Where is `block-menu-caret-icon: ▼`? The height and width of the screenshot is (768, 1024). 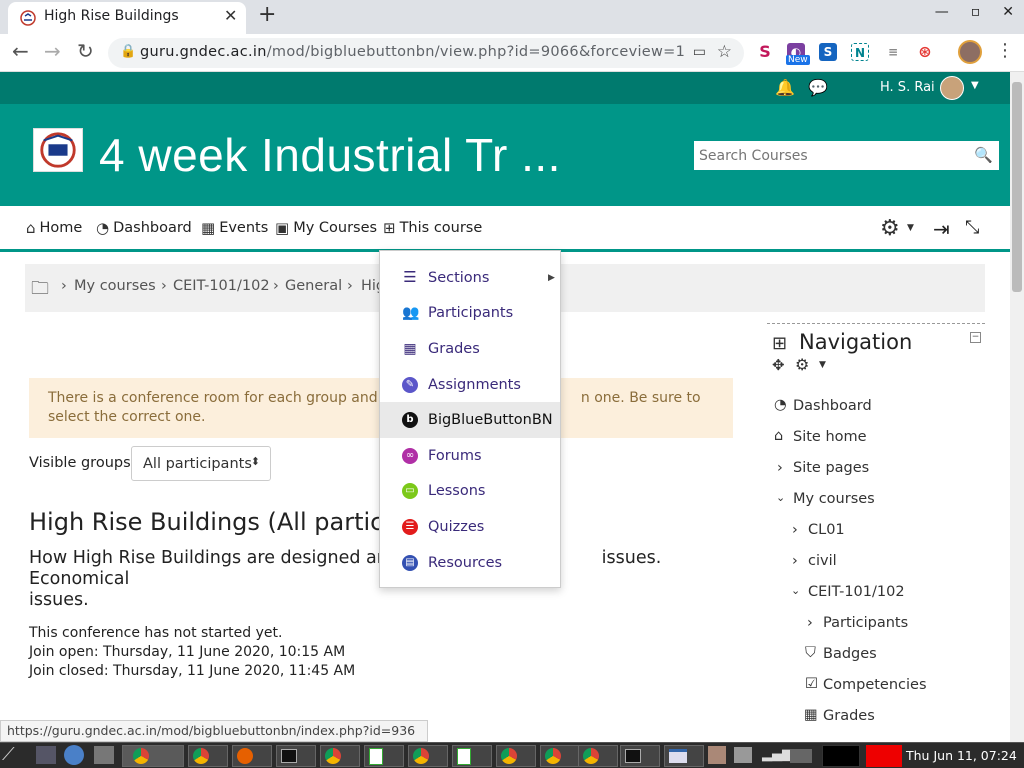 block-menu-caret-icon: ▼ is located at coordinates (822, 365).